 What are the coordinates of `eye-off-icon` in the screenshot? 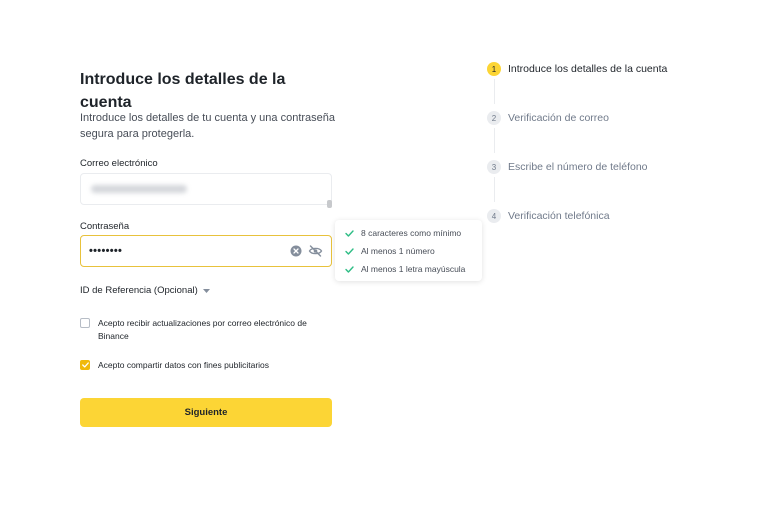 It's located at (315, 251).